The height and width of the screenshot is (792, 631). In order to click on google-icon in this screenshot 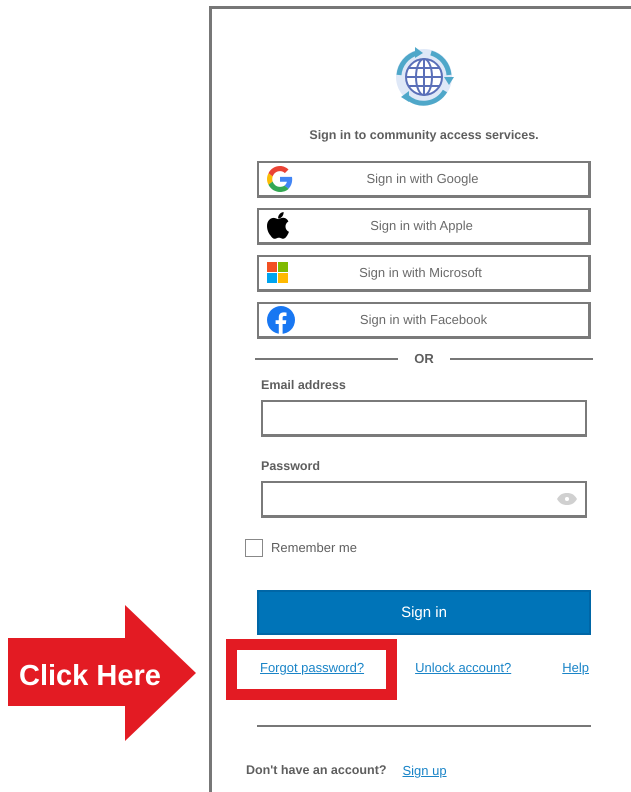, I will do `click(280, 179)`.